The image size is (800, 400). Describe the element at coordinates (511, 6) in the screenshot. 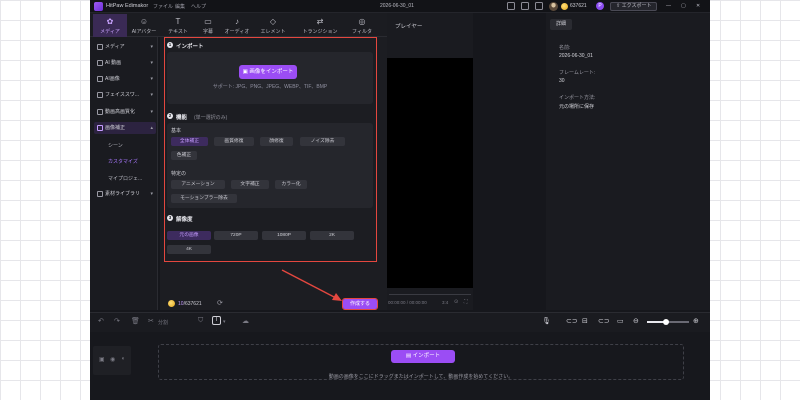

I see `feedback-icon` at that location.